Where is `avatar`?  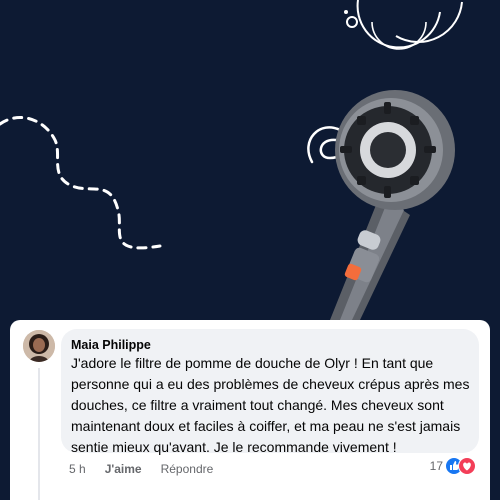
avatar is located at coordinates (39, 346).